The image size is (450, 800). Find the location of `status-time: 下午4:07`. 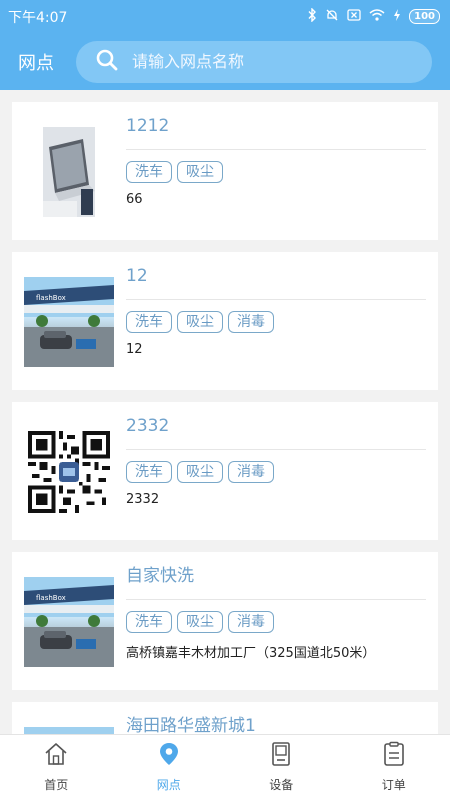

status-time: 下午4:07 is located at coordinates (38, 17).